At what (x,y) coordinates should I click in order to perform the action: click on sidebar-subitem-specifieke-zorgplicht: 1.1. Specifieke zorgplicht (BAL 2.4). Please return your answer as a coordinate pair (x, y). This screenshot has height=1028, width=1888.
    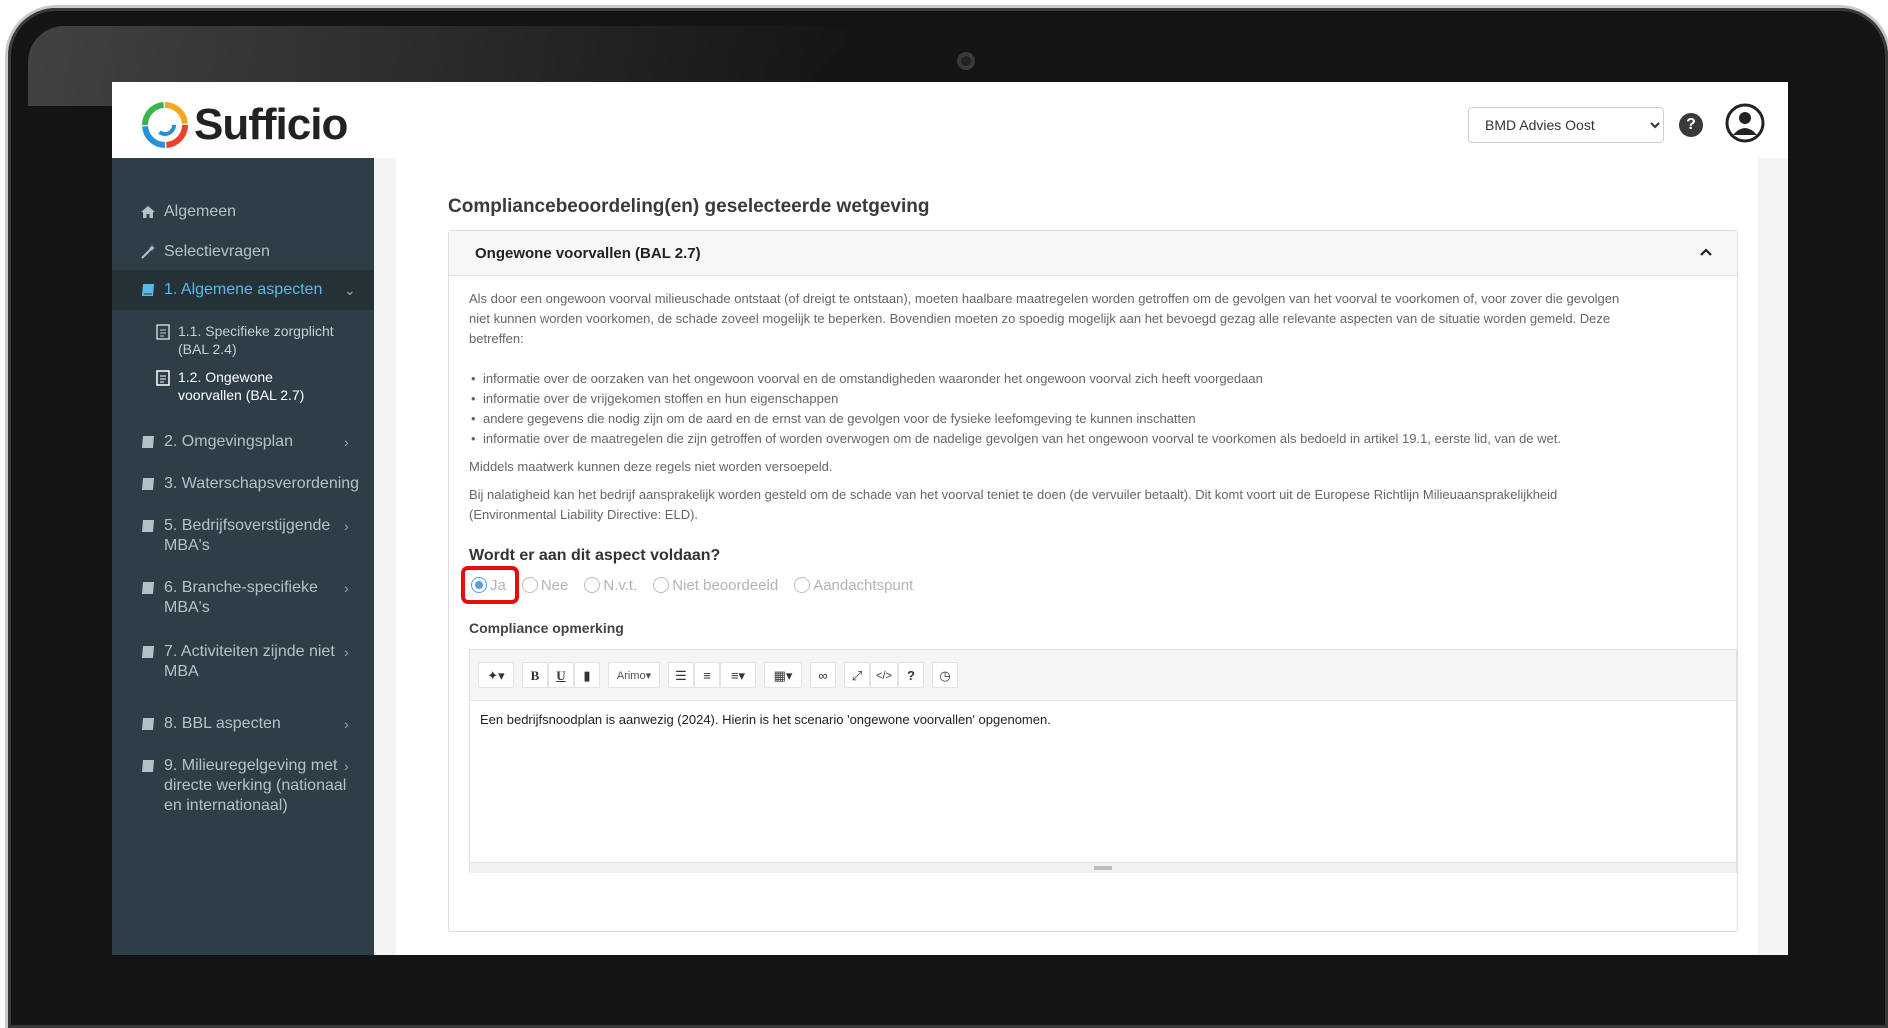
    Looking at the image, I should click on (243, 342).